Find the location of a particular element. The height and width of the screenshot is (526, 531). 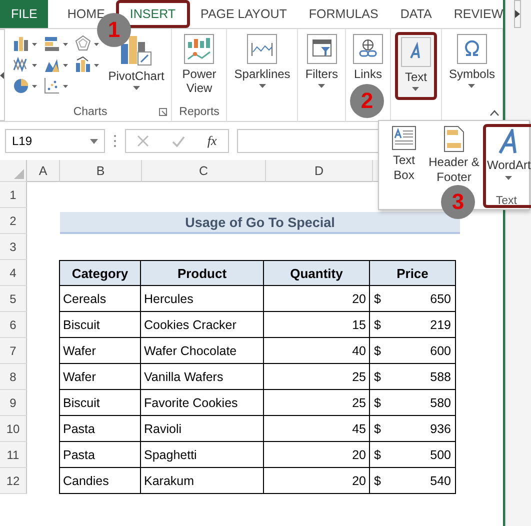

table-cell: Cereals is located at coordinates (100, 299).